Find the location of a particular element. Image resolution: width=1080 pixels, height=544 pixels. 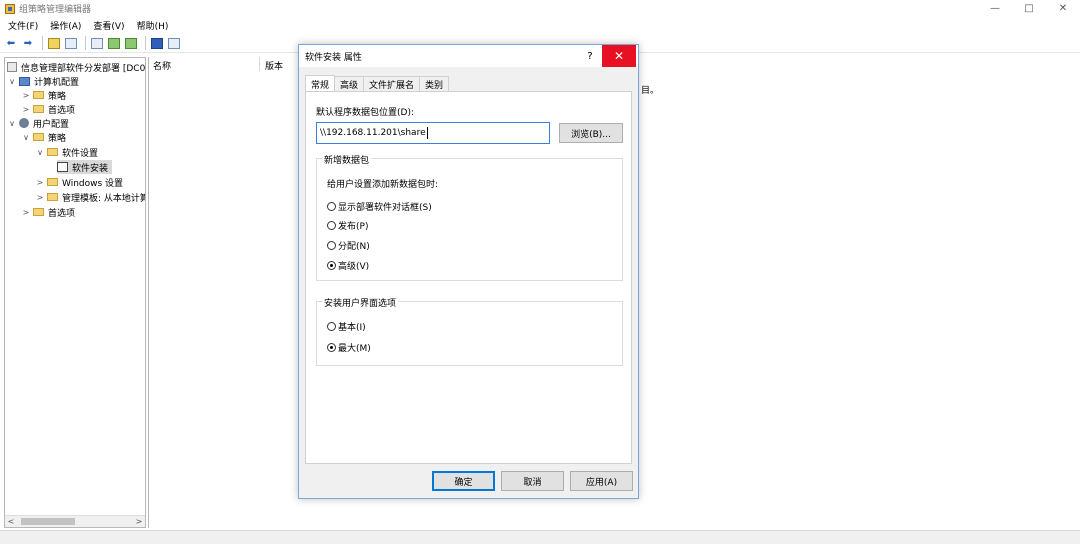

maximize-button: □ is located at coordinates (1029, 8).